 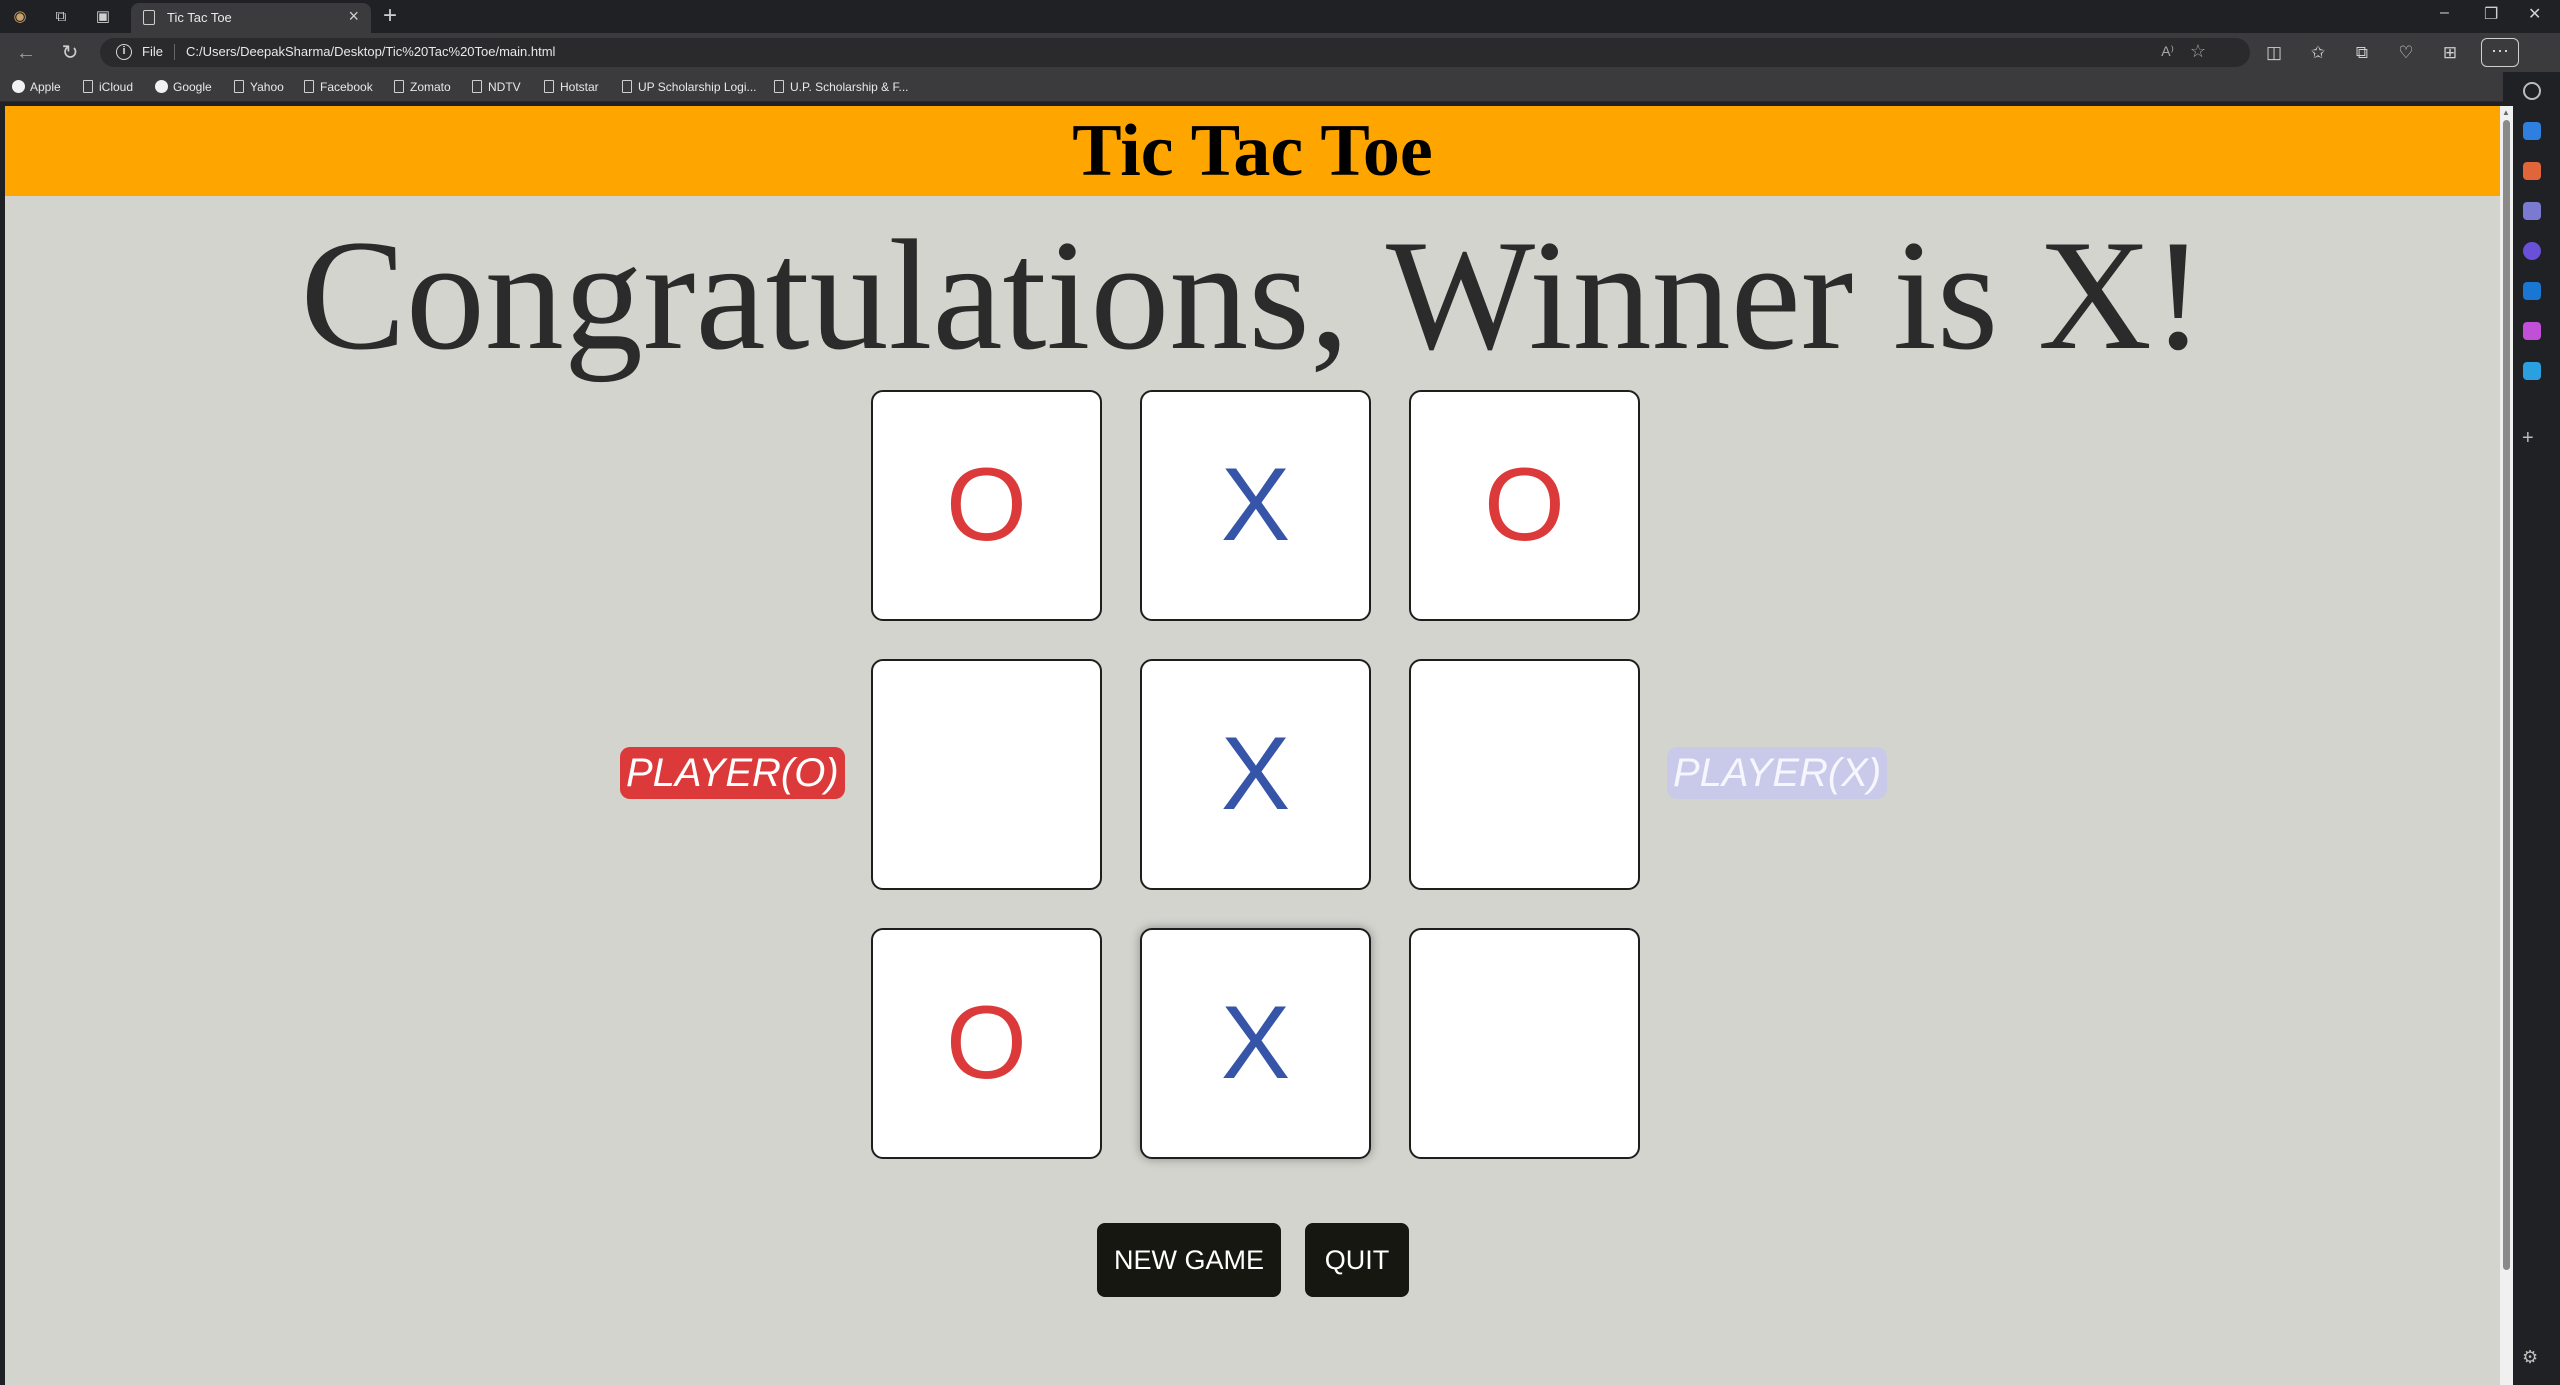 What do you see at coordinates (61, 17) in the screenshot?
I see `workspaces-icon: ⧉` at bounding box center [61, 17].